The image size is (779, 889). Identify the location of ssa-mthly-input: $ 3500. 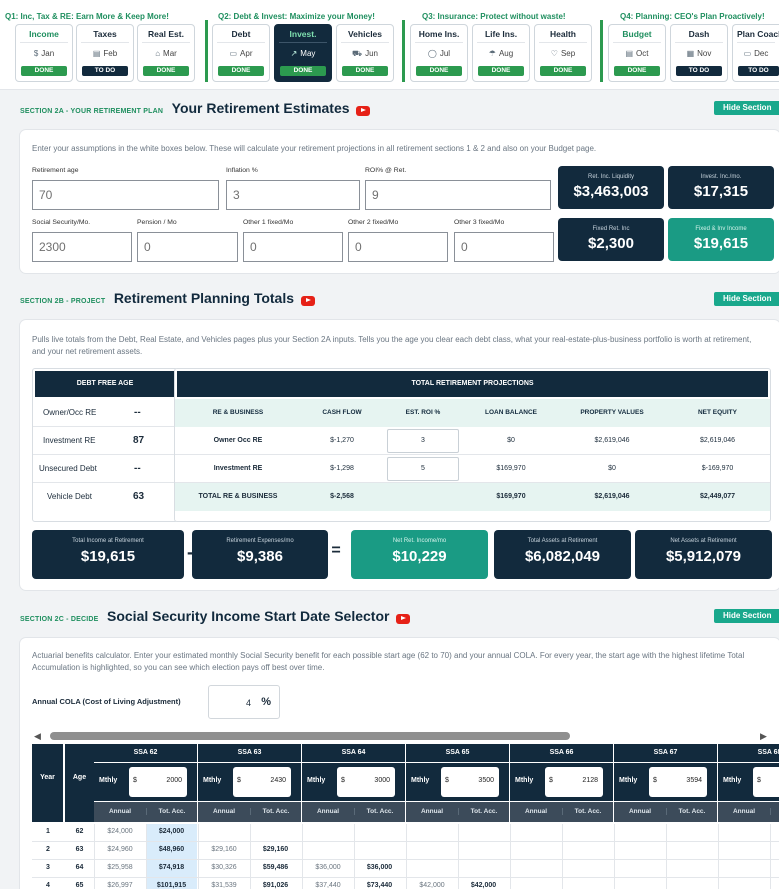
(470, 782).